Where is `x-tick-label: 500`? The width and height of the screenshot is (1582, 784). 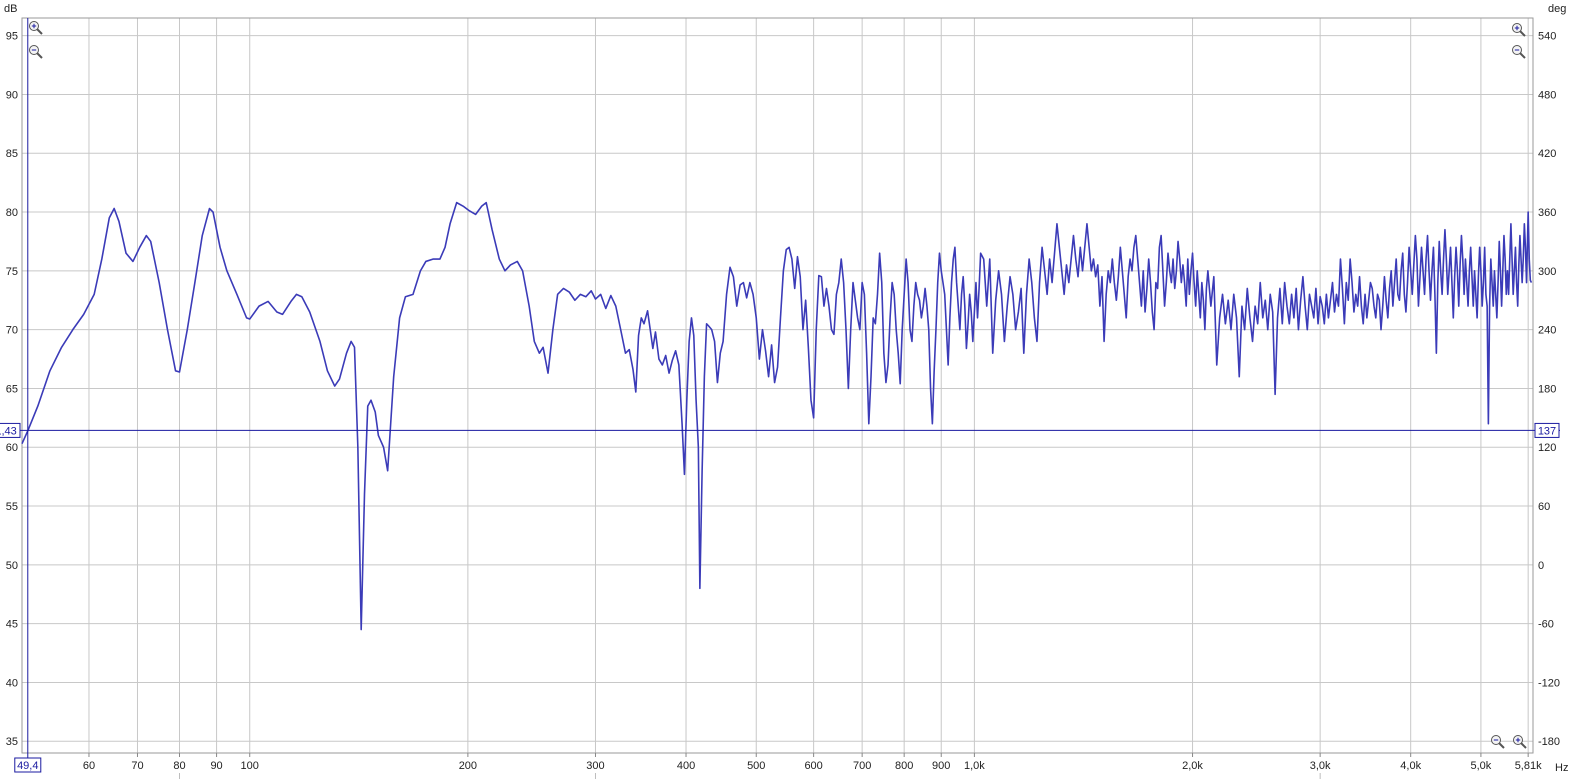 x-tick-label: 500 is located at coordinates (756, 766).